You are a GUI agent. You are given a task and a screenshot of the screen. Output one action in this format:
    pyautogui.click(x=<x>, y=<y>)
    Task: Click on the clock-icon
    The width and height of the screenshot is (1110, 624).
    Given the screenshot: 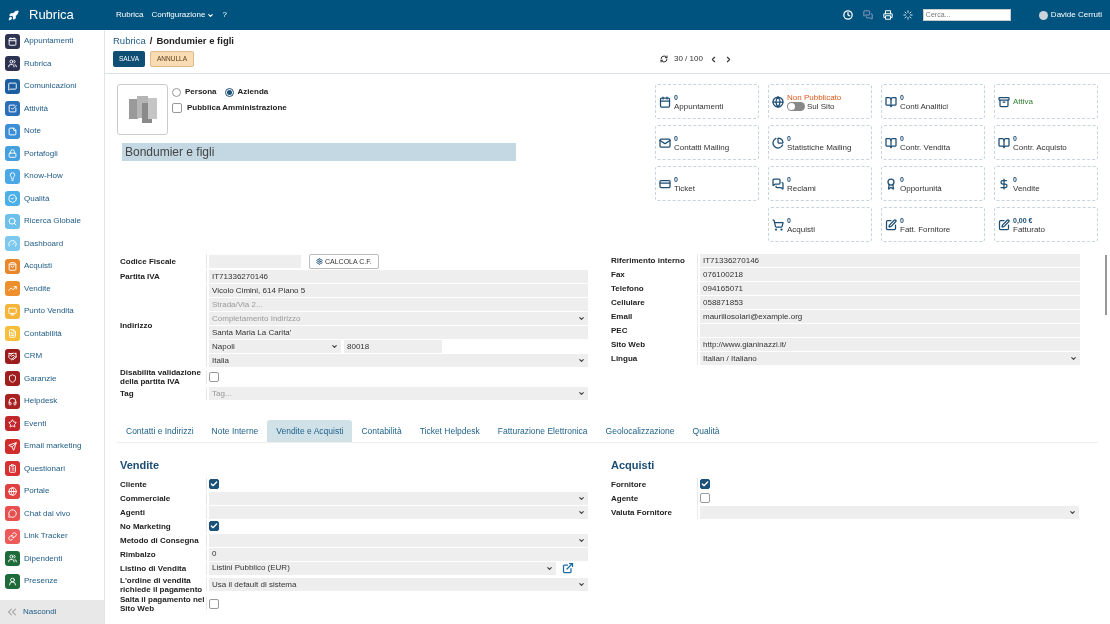 What is the action you would take?
    pyautogui.click(x=847, y=15)
    